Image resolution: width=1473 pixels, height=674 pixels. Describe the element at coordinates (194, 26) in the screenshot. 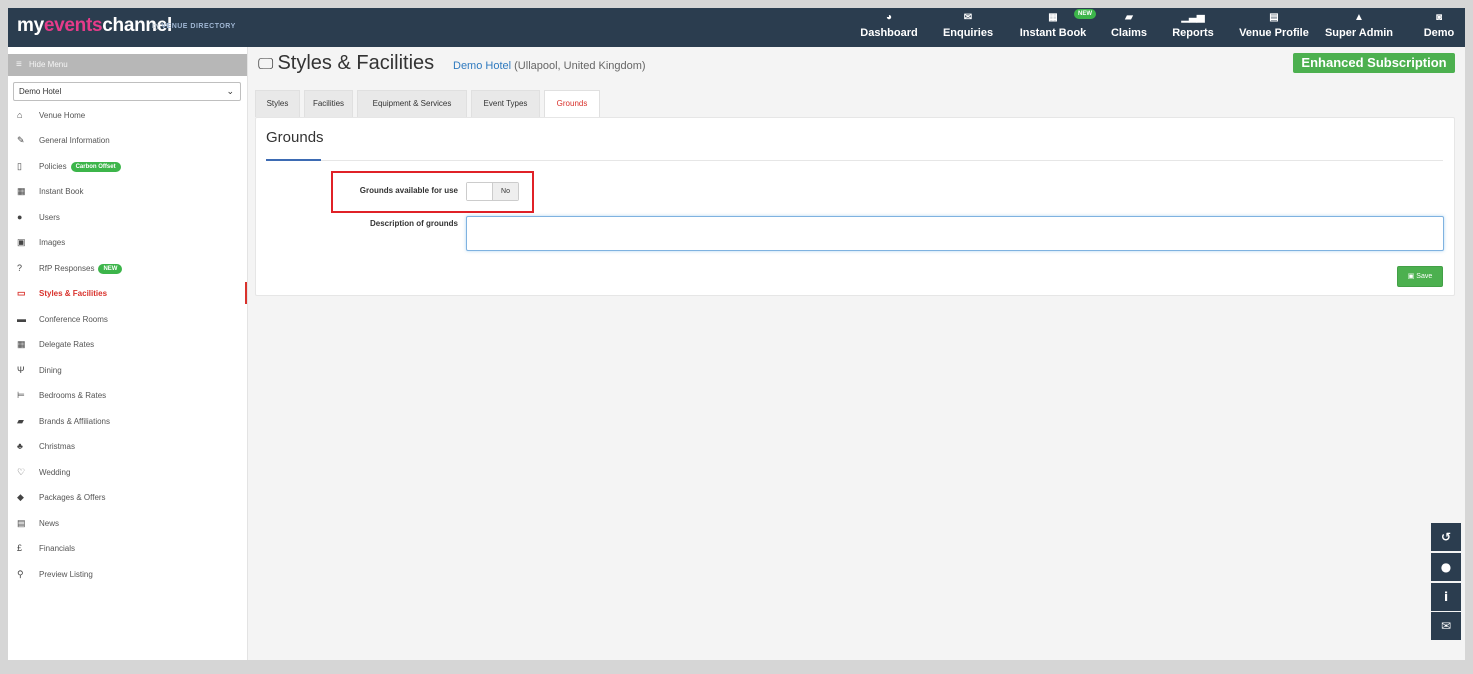

I see `brand-byline: by VENUE DIRECTORY` at that location.